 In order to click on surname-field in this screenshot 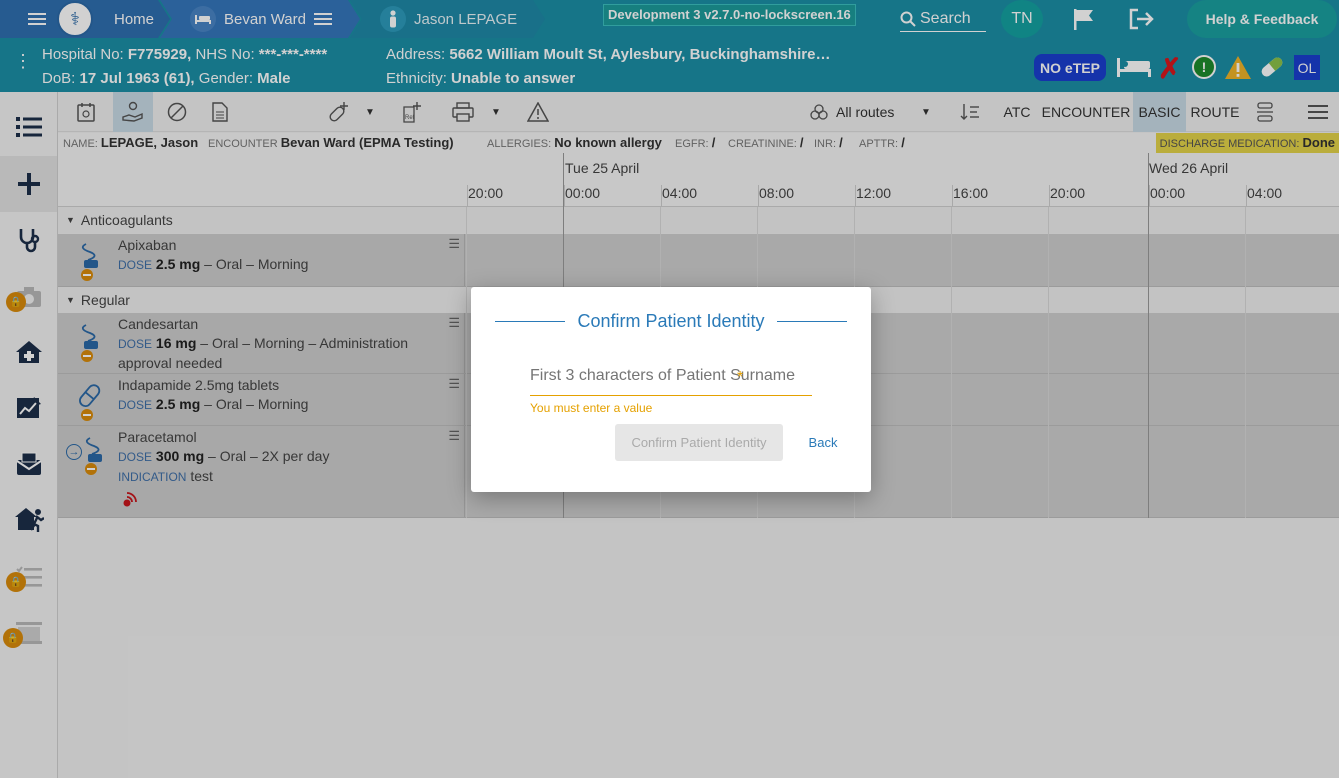, I will do `click(671, 381)`.